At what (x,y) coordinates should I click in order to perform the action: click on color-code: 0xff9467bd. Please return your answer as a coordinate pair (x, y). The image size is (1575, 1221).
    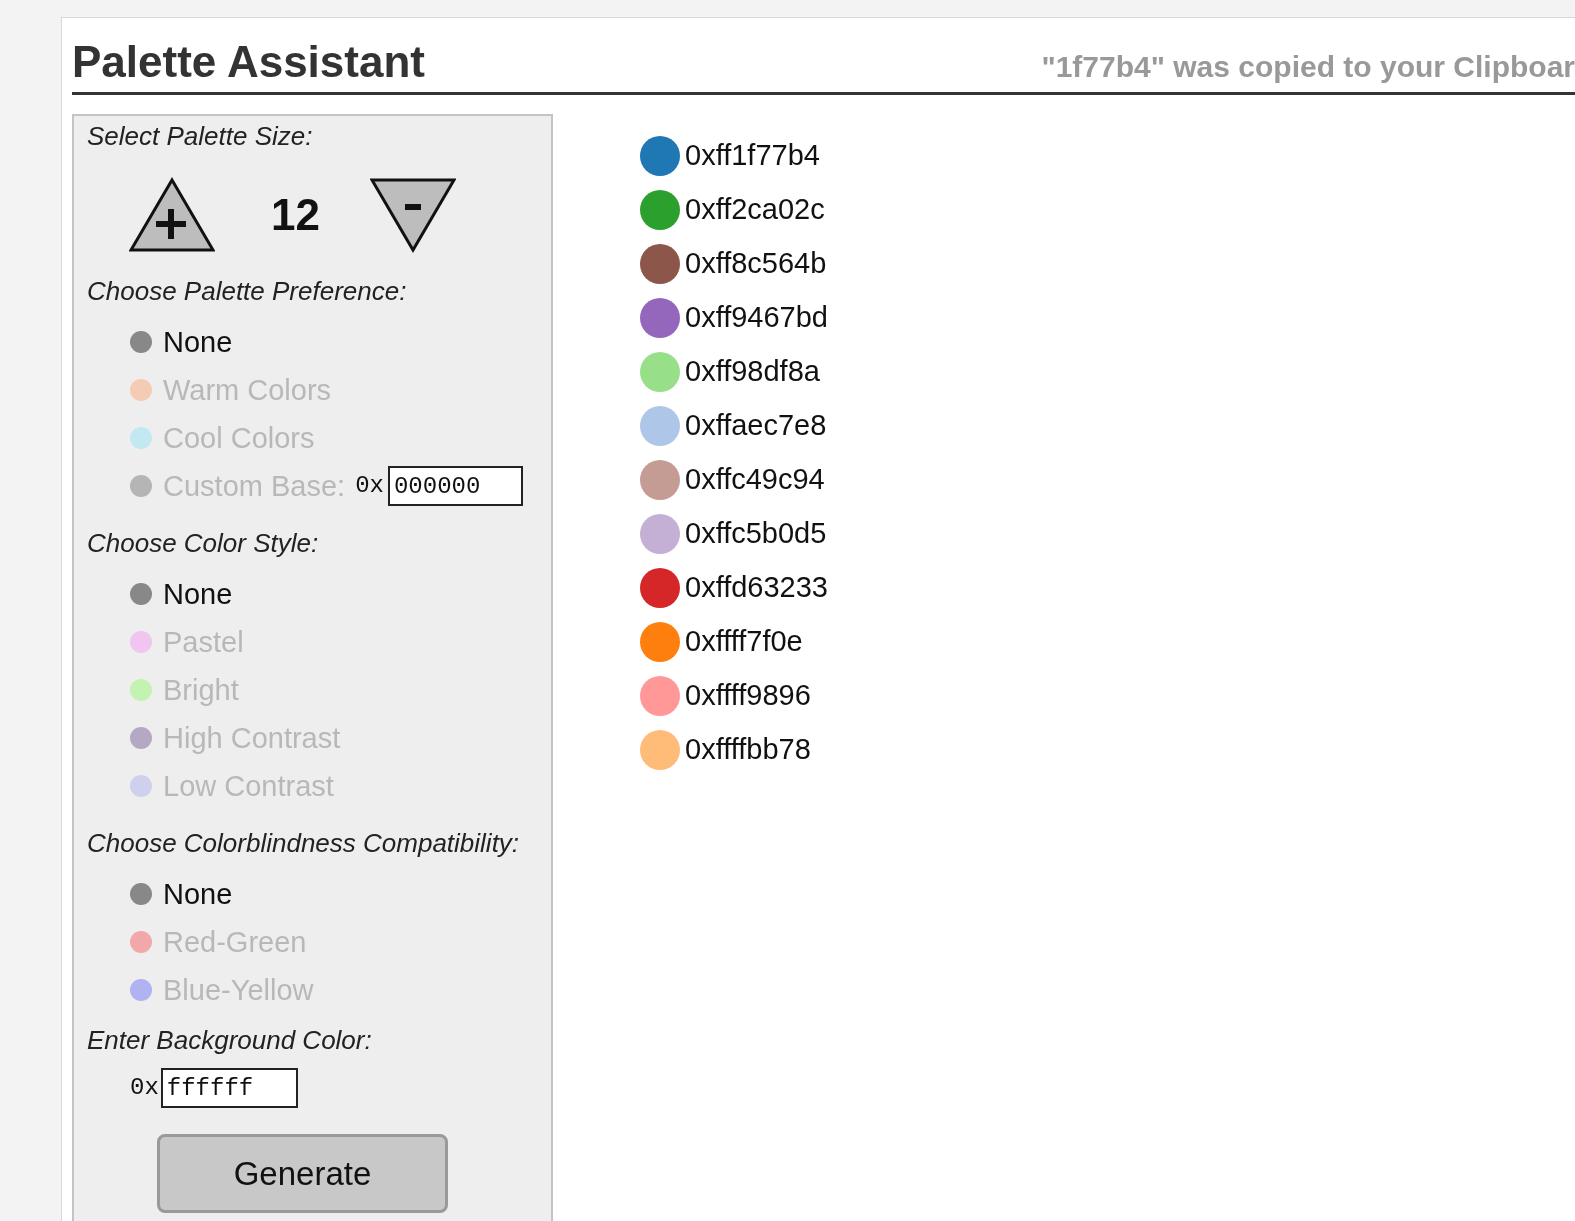
    Looking at the image, I should click on (756, 318).